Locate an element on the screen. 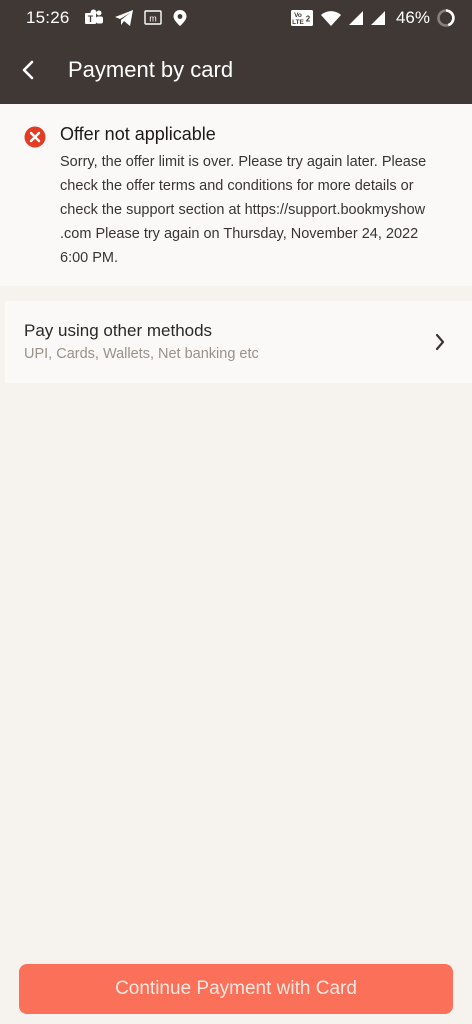  teams-icon: T is located at coordinates (94, 18).